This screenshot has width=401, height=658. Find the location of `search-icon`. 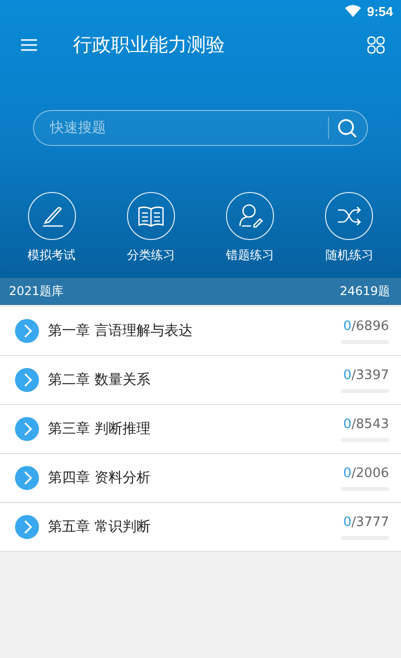

search-icon is located at coordinates (347, 128).